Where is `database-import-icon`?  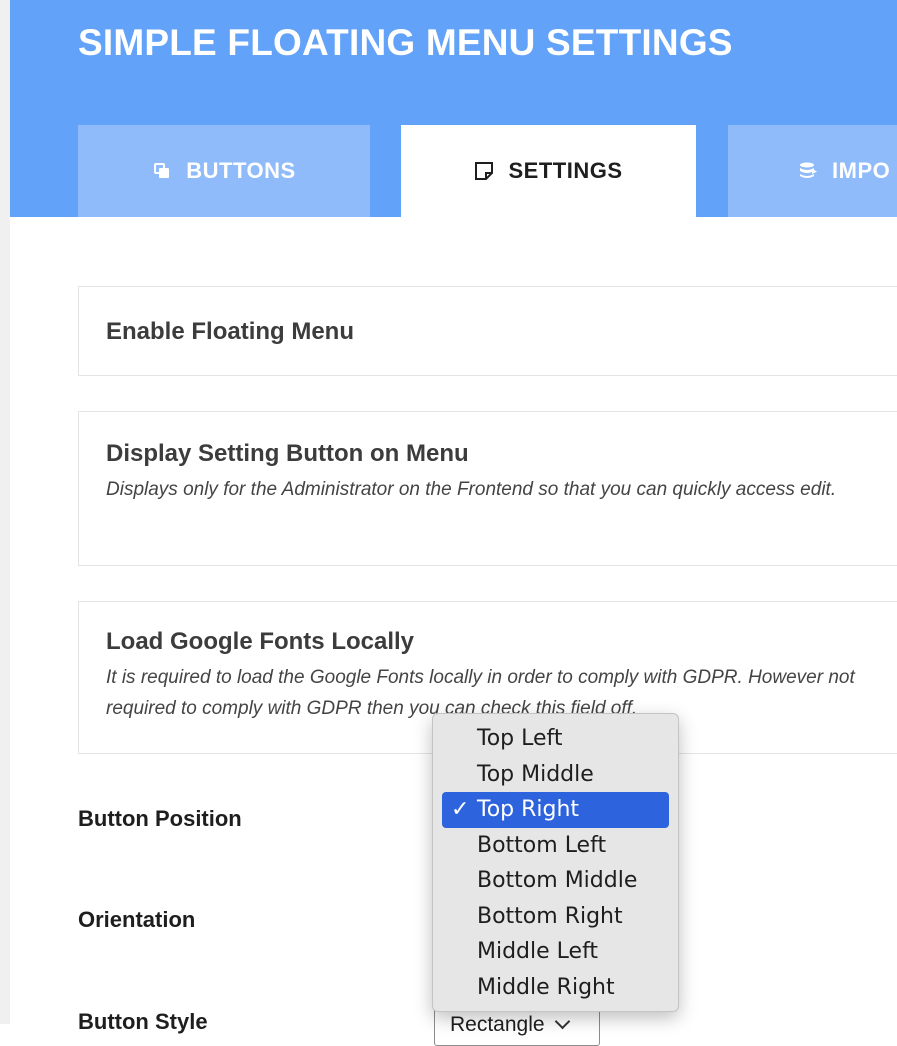 database-import-icon is located at coordinates (808, 171).